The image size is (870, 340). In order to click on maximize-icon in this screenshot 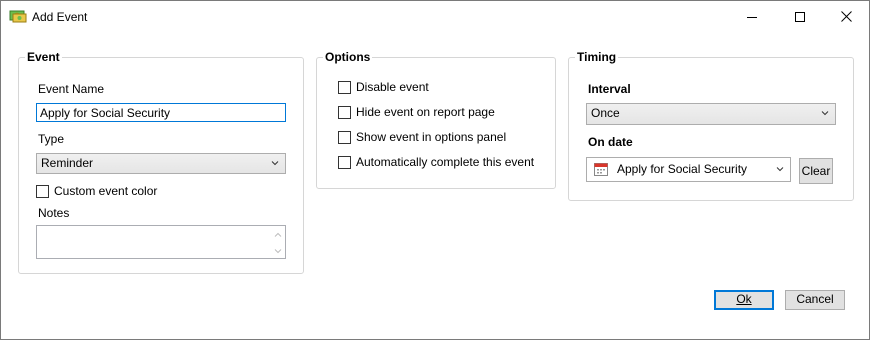, I will do `click(800, 16)`.